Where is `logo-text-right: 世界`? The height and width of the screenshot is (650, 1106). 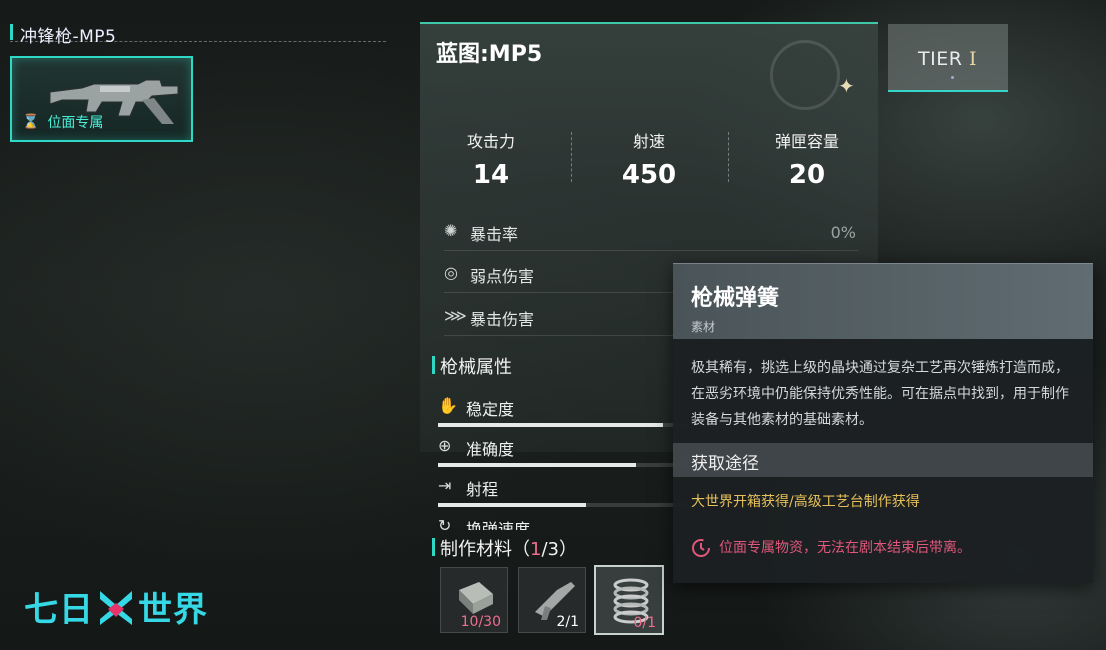
logo-text-right: 世界 is located at coordinates (173, 610).